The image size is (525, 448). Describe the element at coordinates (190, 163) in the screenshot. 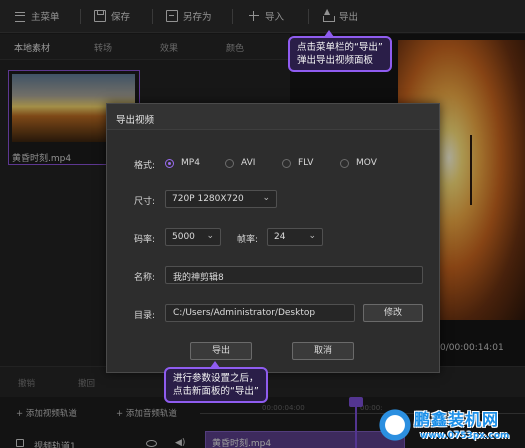

I see `format-option-mp4: MP4` at that location.